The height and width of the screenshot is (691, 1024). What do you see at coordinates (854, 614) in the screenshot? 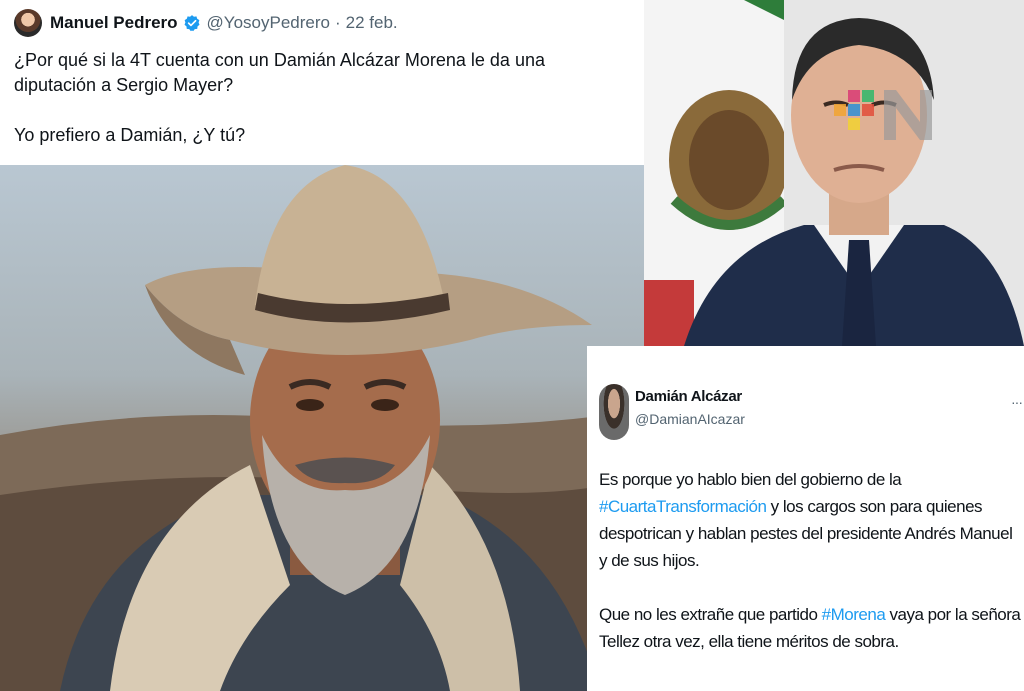
I see `hashtag-link: #Morena` at bounding box center [854, 614].